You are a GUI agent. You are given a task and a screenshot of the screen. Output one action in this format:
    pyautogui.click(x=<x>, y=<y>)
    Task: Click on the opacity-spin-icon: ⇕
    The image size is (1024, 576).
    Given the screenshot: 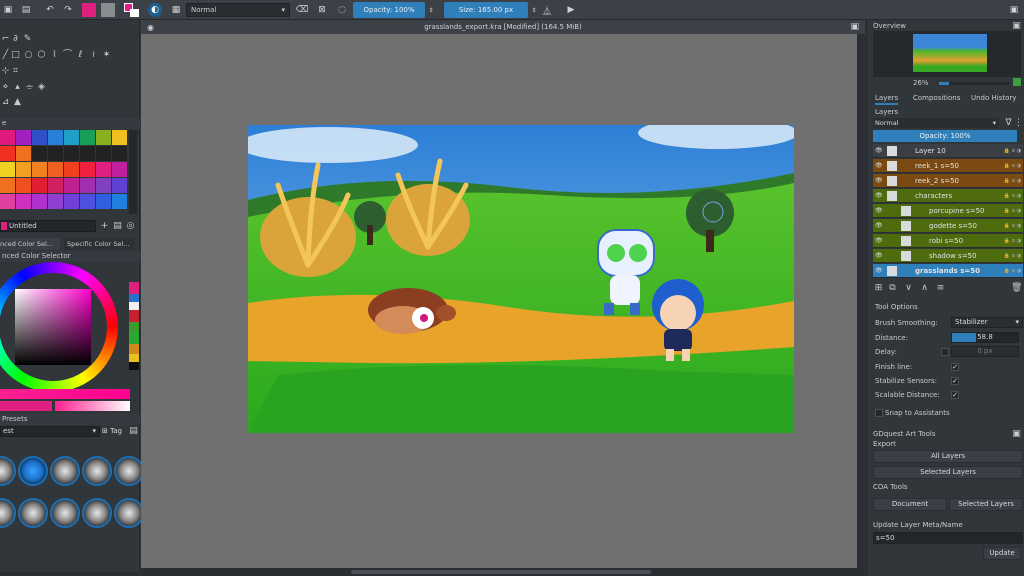 What is the action you would take?
    pyautogui.click(x=431, y=10)
    